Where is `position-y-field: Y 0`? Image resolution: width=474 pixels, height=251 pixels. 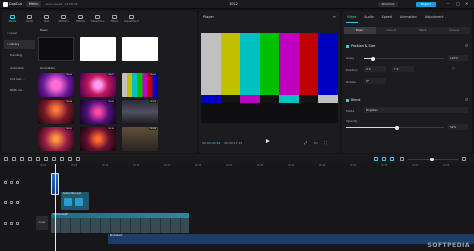 position-y-field: Y 0 is located at coordinates (403, 69).